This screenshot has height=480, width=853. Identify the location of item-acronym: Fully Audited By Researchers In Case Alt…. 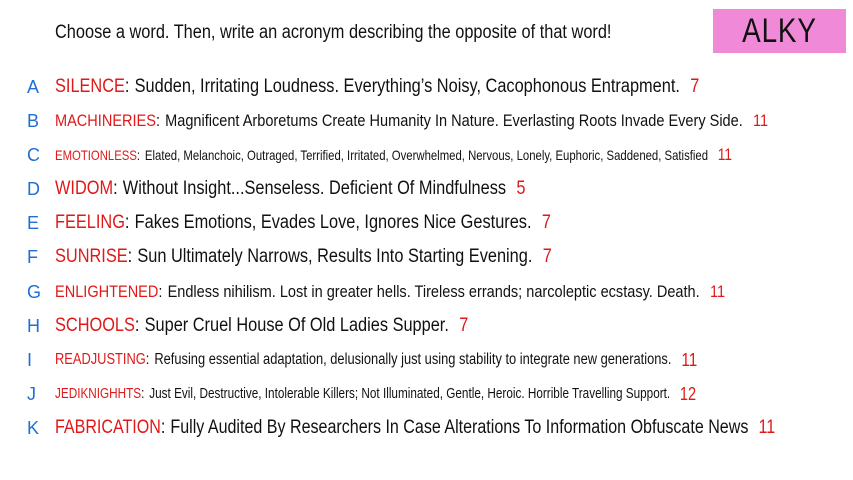
(459, 427).